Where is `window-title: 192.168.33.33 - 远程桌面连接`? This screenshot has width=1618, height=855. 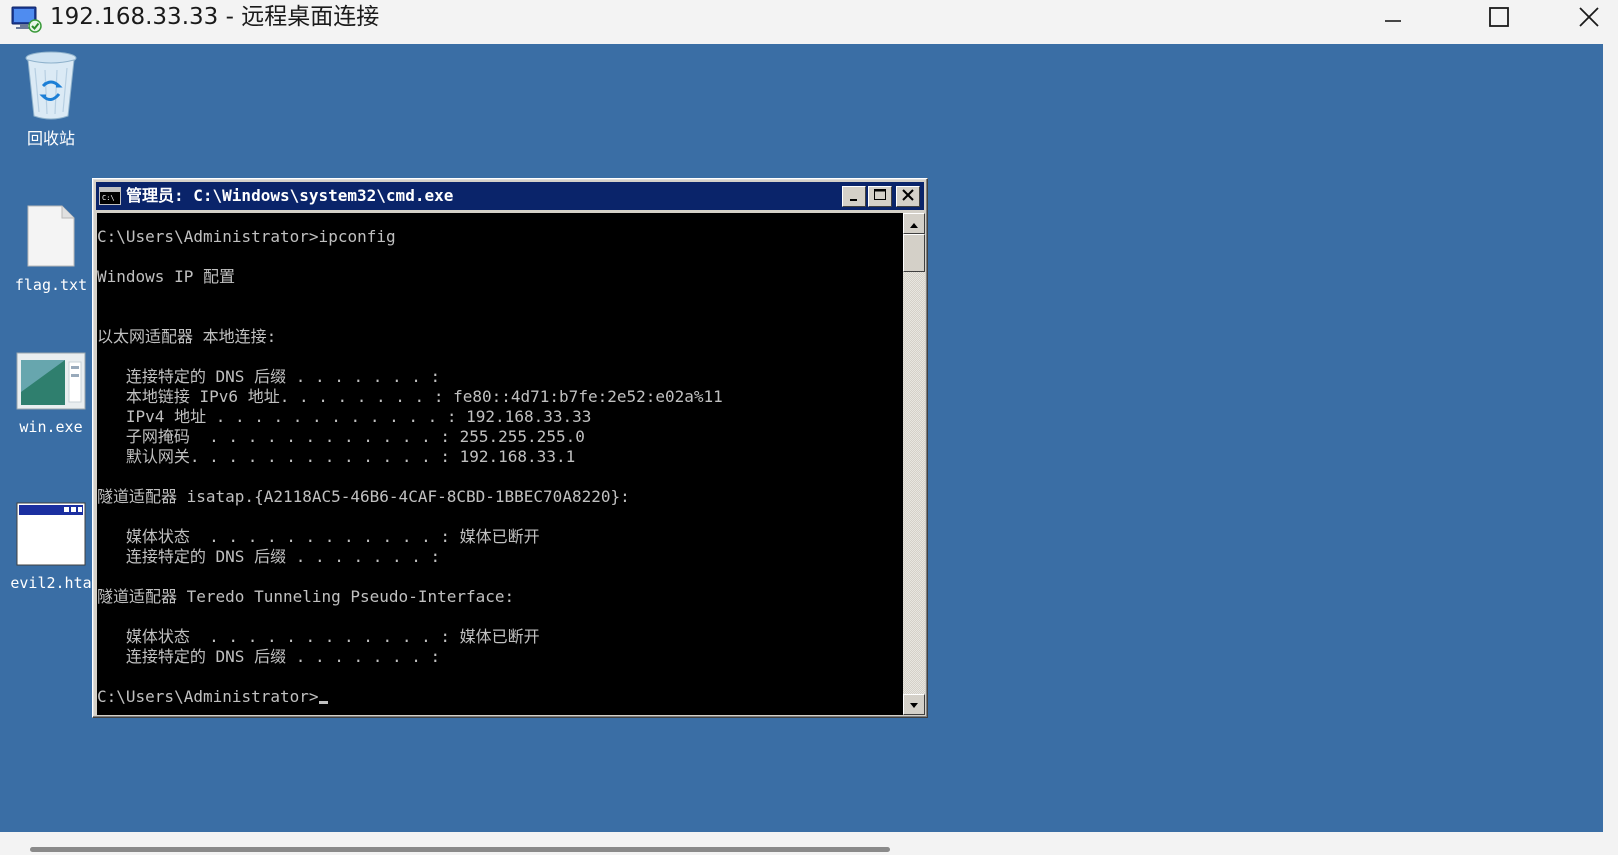
window-title: 192.168.33.33 - 远程桌面连接 is located at coordinates (215, 17).